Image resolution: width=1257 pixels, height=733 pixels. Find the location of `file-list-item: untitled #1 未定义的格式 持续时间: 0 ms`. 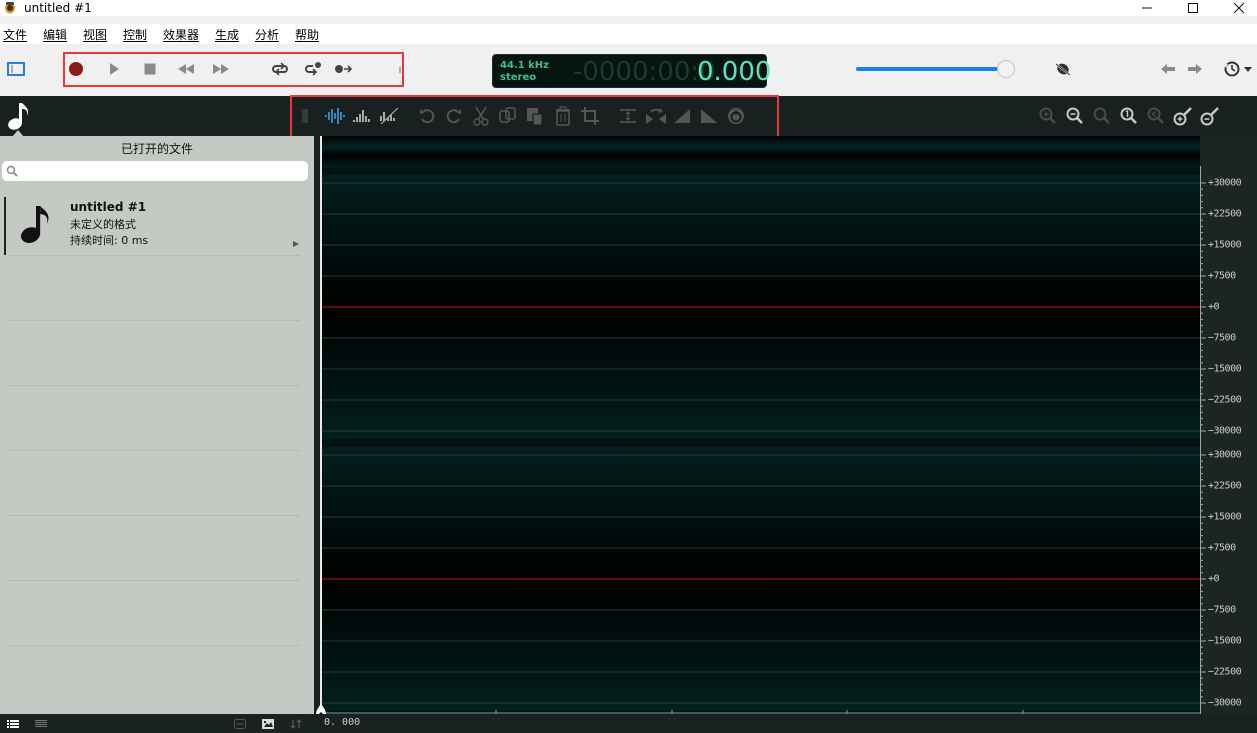

file-list-item: untitled #1 未定义的格式 持续时间: 0 ms is located at coordinates (153, 226).